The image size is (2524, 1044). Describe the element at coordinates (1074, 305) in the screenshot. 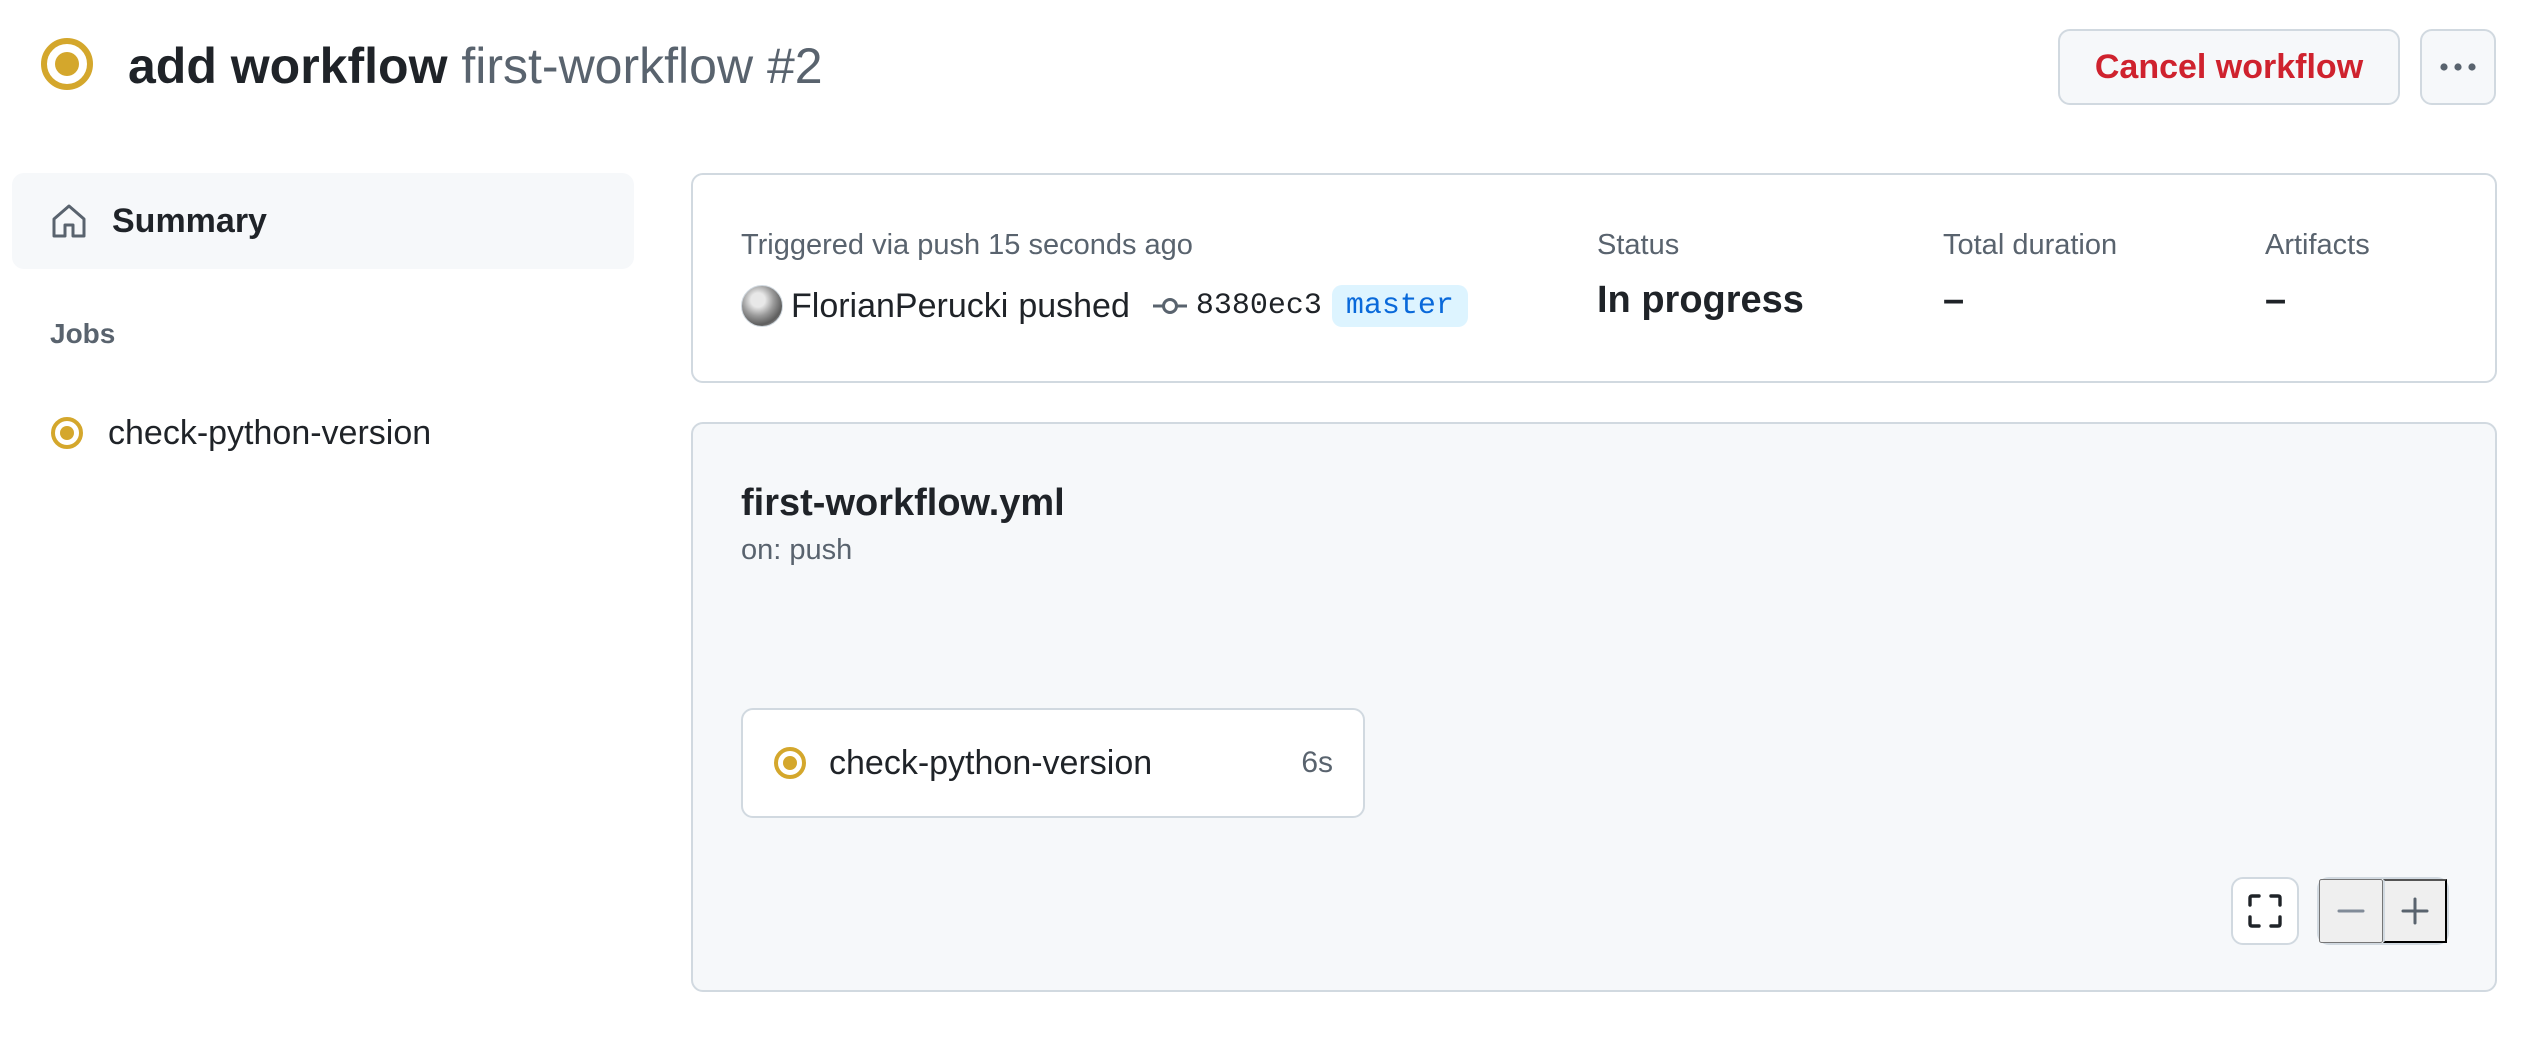

I see `action-text: pushed` at that location.